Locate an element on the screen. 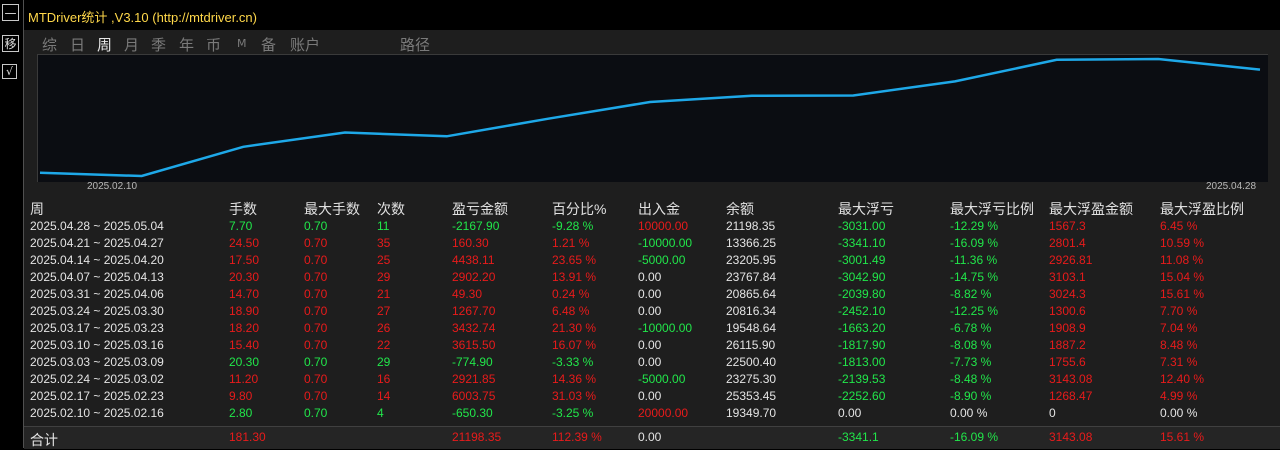 This screenshot has height=450, width=1280. table-cell: 10.59 % is located at coordinates (1182, 243).